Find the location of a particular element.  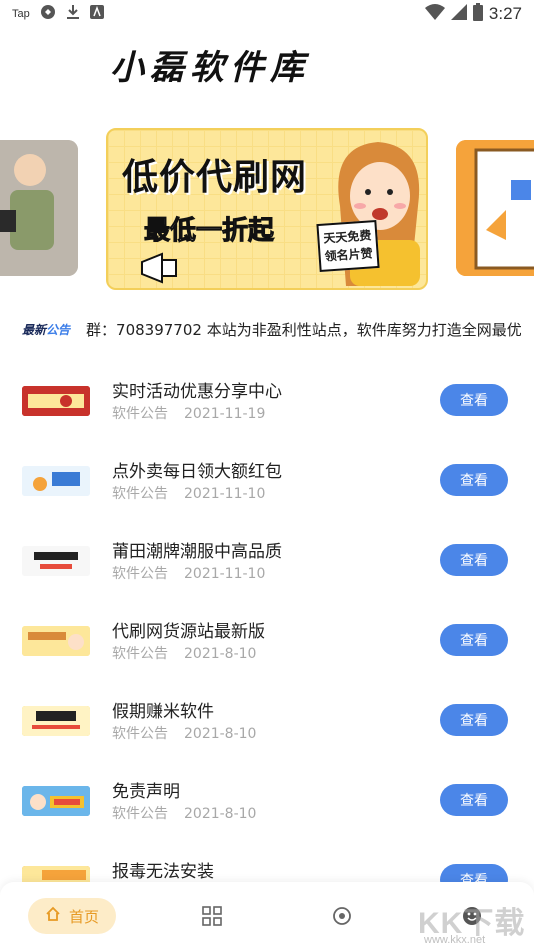

notice-bar: 最新公告 群：708397702 本站为非盈利性站点，软件库努力打造全网最优 is located at coordinates (278, 329).